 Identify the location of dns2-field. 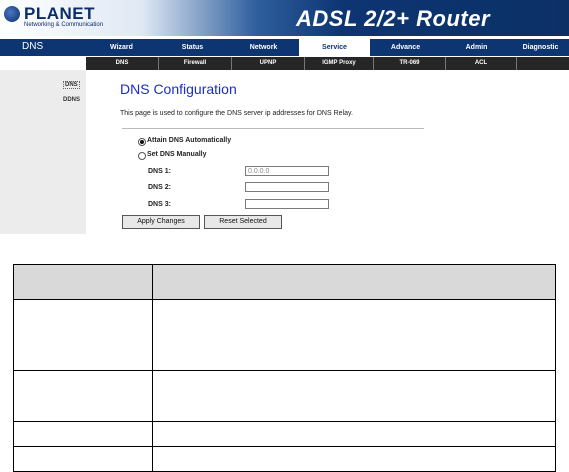
(287, 187).